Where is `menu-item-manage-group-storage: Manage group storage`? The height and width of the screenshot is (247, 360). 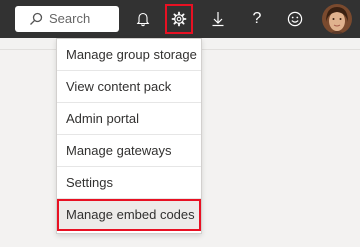 menu-item-manage-group-storage: Manage group storage is located at coordinates (129, 55).